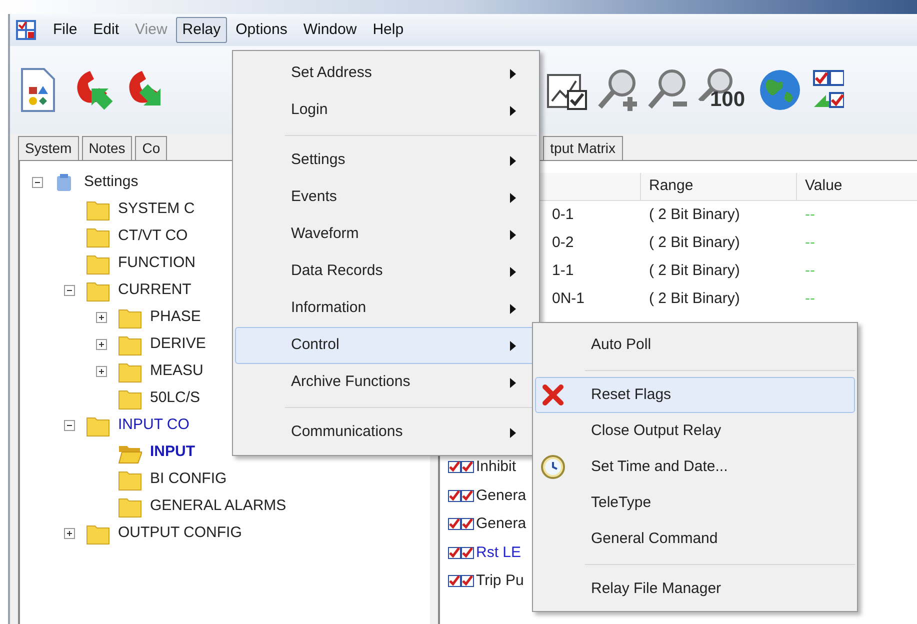  Describe the element at coordinates (695, 589) in the screenshot. I see `menu-item: Relay File Manager` at that location.